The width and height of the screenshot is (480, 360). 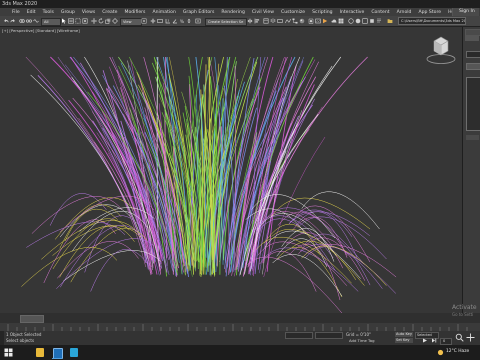 What do you see at coordinates (473, 54) in the screenshot?
I see `object-name-field` at bounding box center [473, 54].